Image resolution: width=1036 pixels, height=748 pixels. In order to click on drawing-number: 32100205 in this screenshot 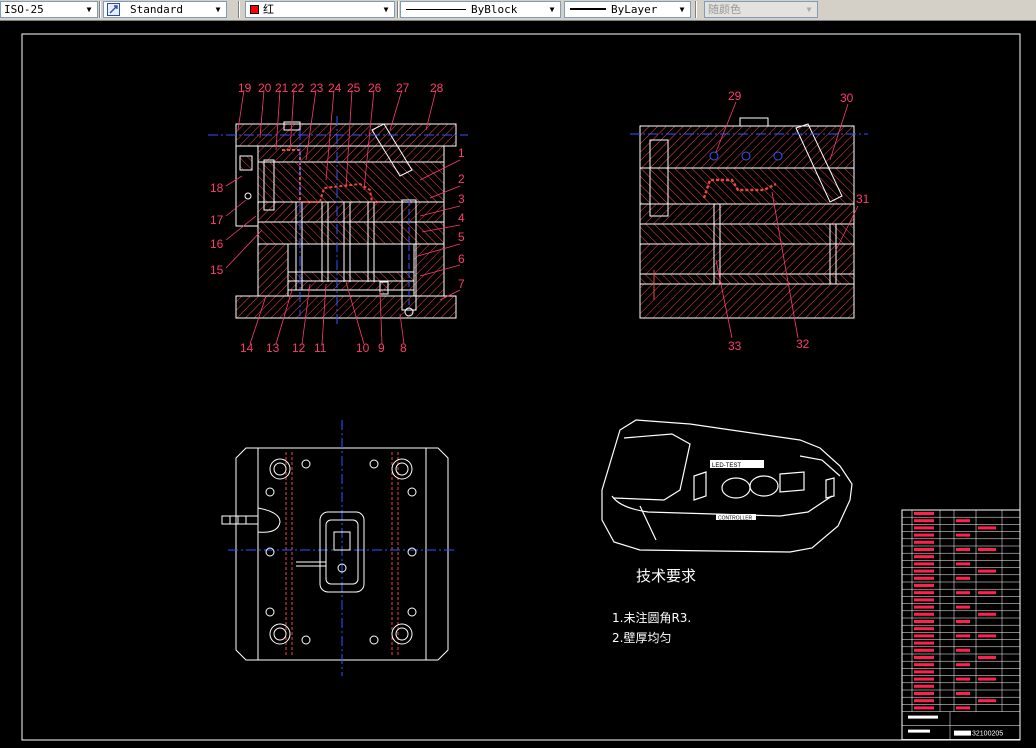, I will do `click(987, 734)`.